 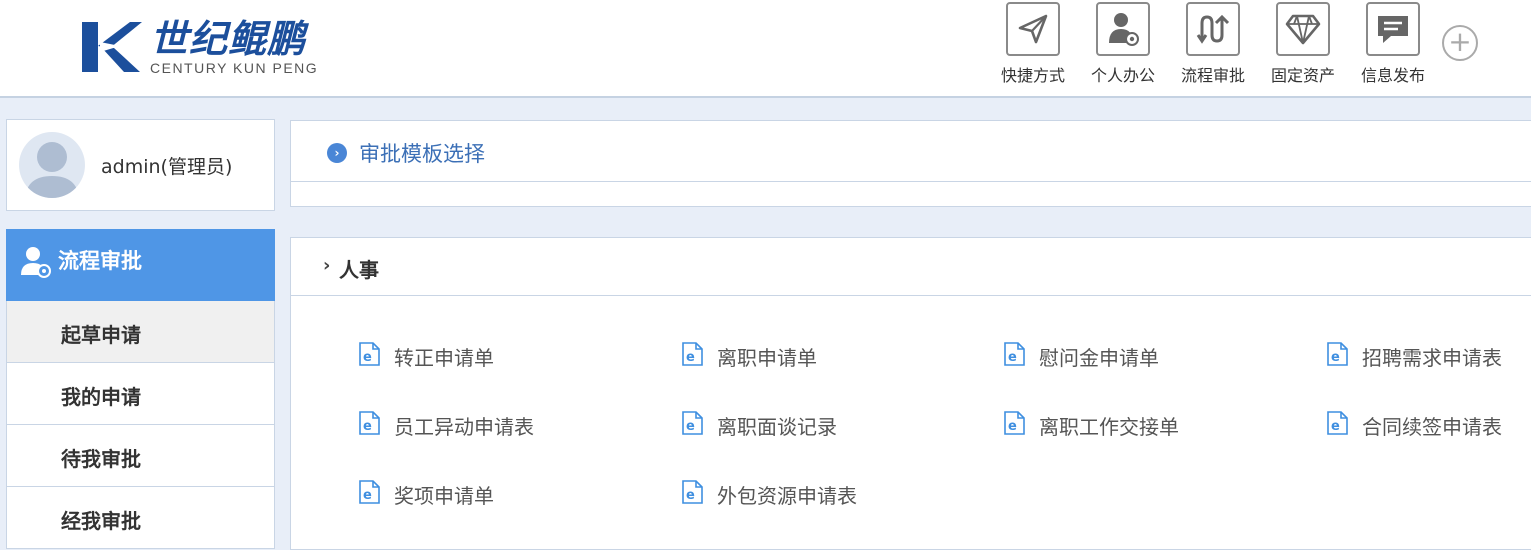 I want to click on add-shortcut-icon: +, so click(x=1460, y=43).